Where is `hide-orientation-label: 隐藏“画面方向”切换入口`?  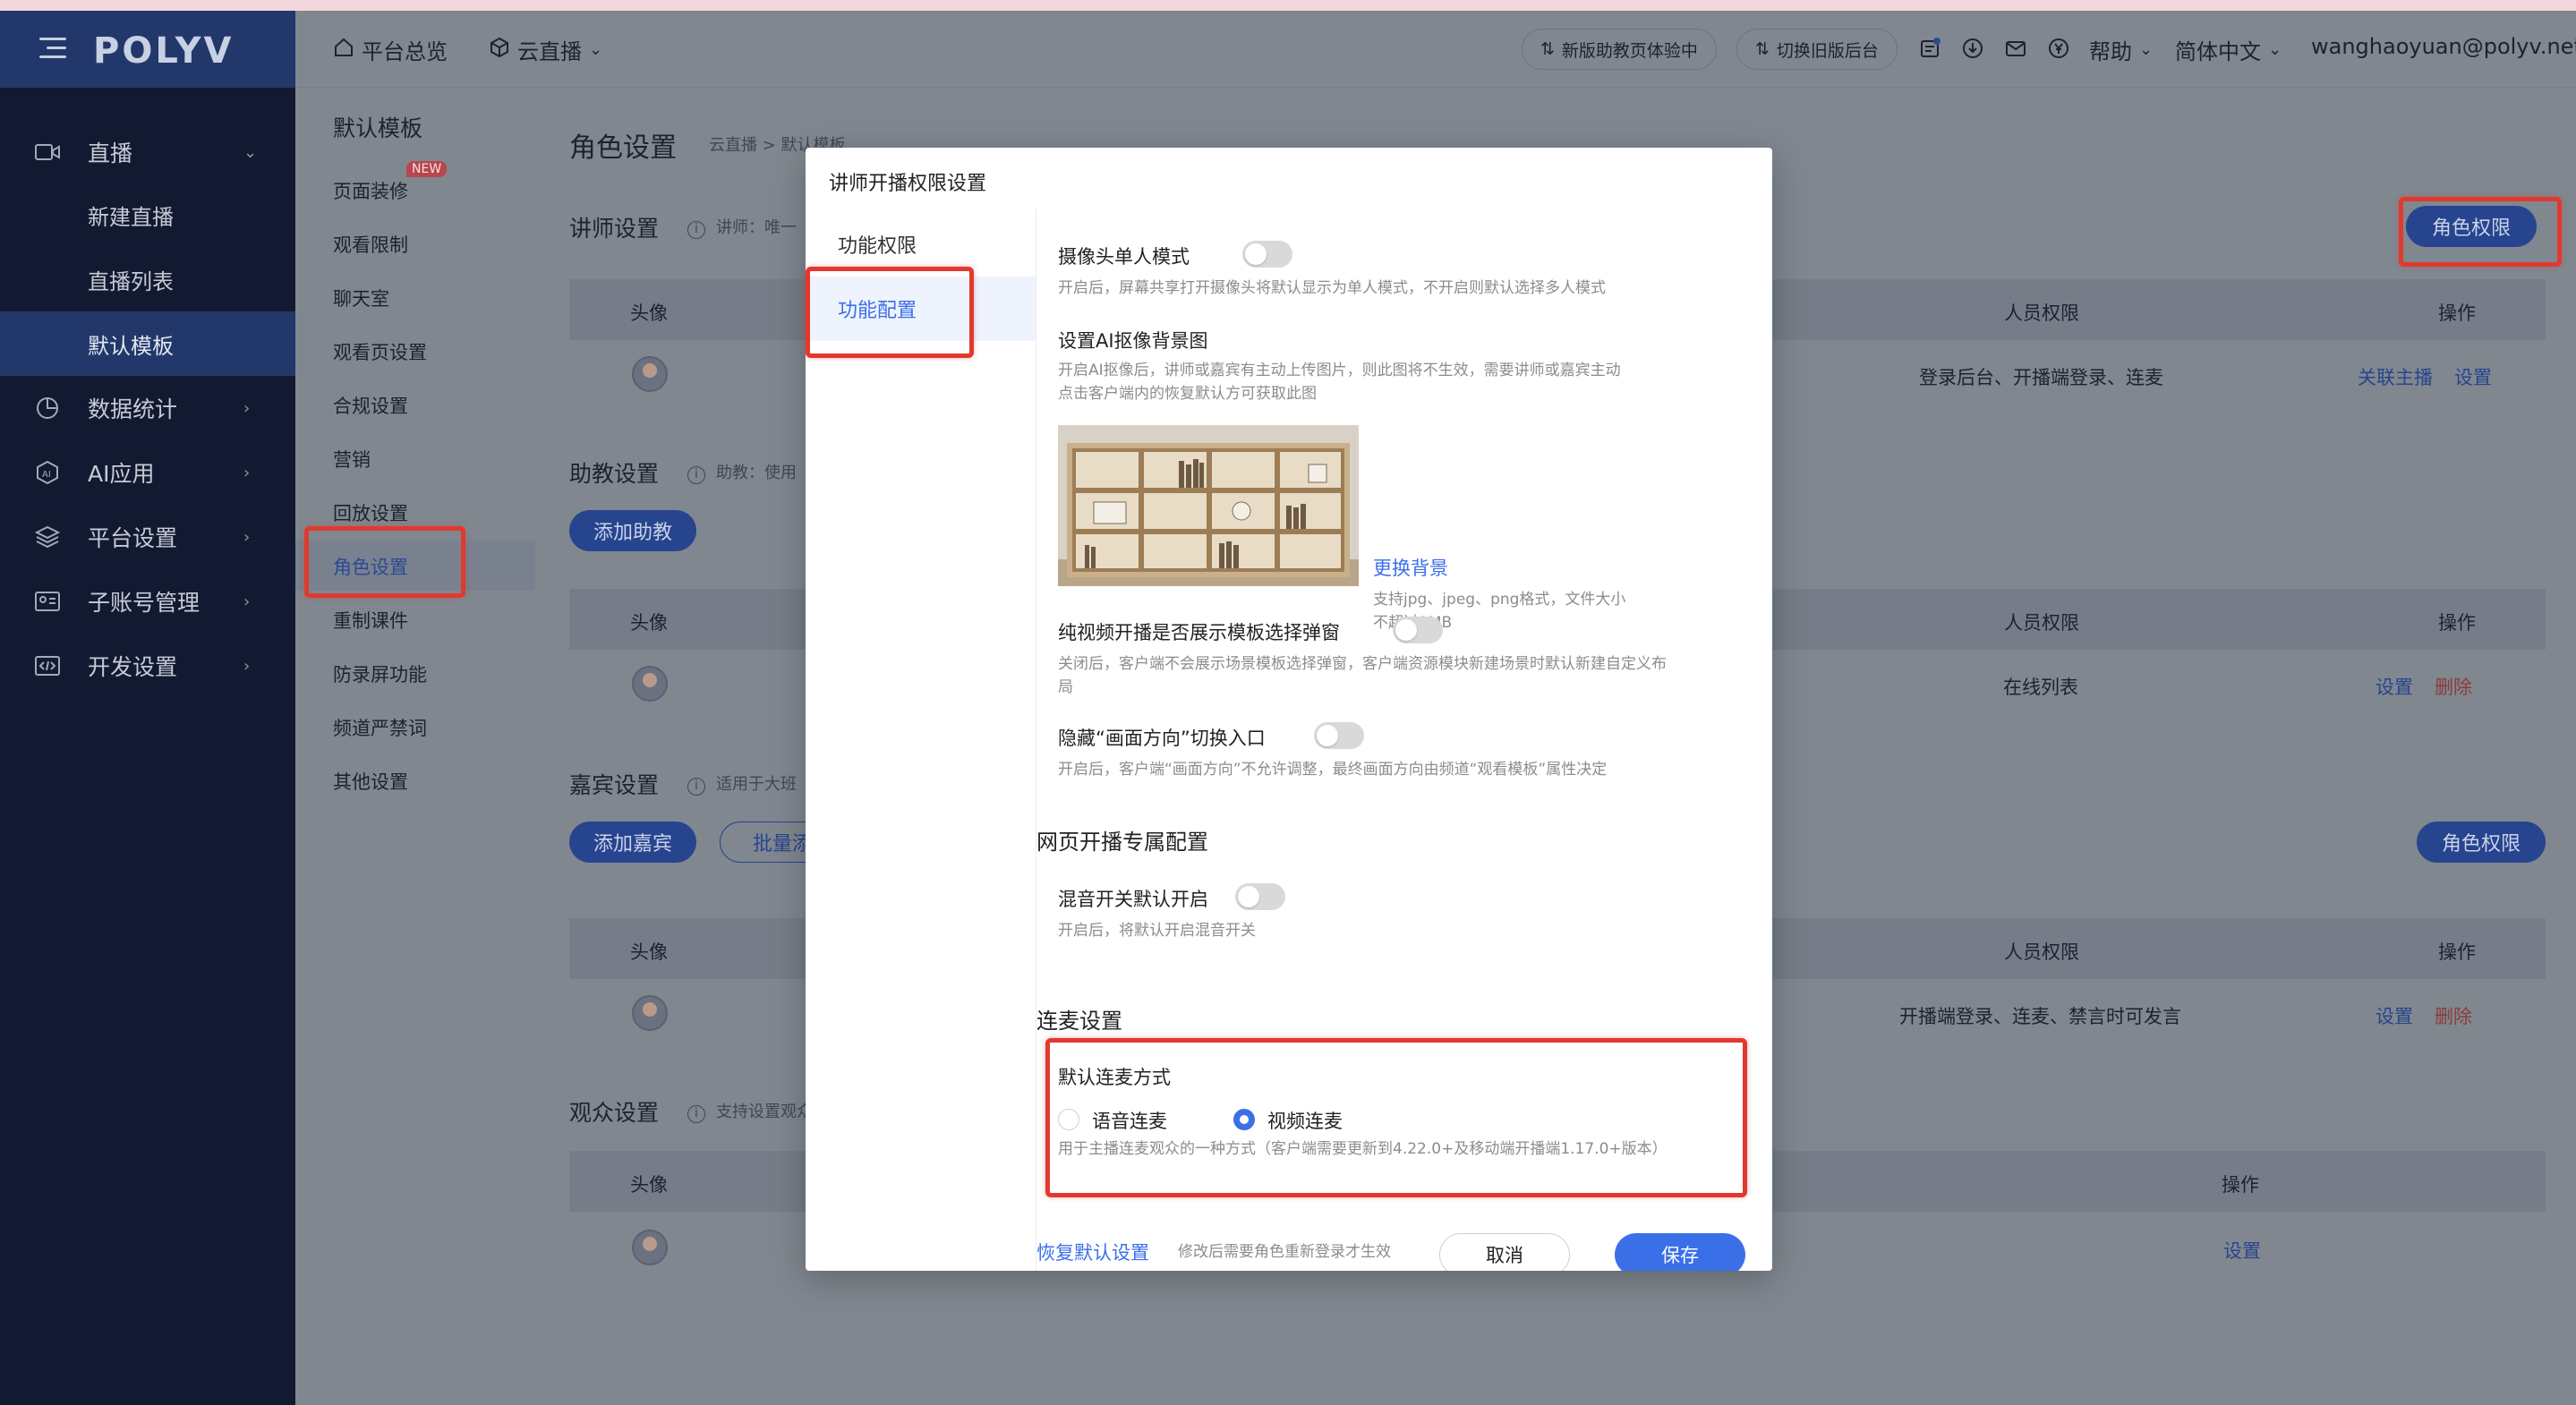 hide-orientation-label: 隐藏“画面方向”切换入口 is located at coordinates (1162, 738).